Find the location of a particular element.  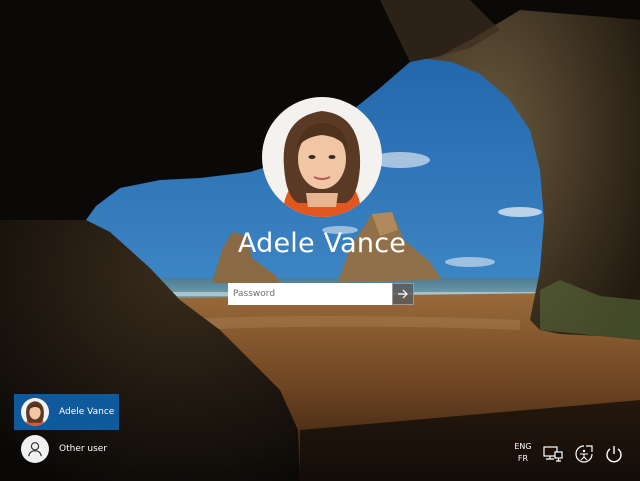

language-primary: ENG is located at coordinates (523, 446).